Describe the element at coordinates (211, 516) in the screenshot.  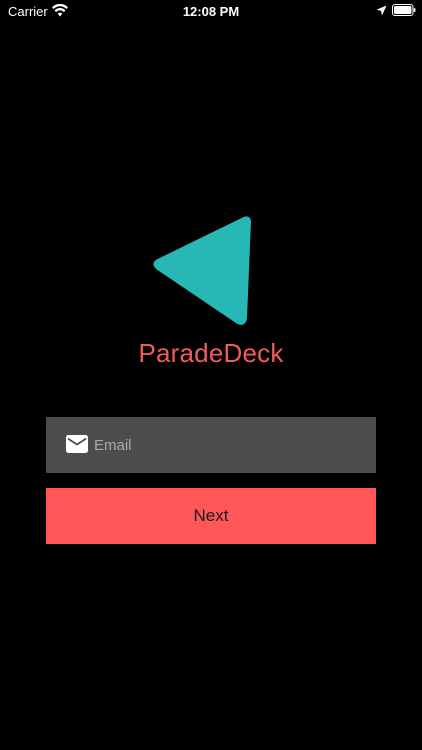
I see `next-button: Next` at that location.